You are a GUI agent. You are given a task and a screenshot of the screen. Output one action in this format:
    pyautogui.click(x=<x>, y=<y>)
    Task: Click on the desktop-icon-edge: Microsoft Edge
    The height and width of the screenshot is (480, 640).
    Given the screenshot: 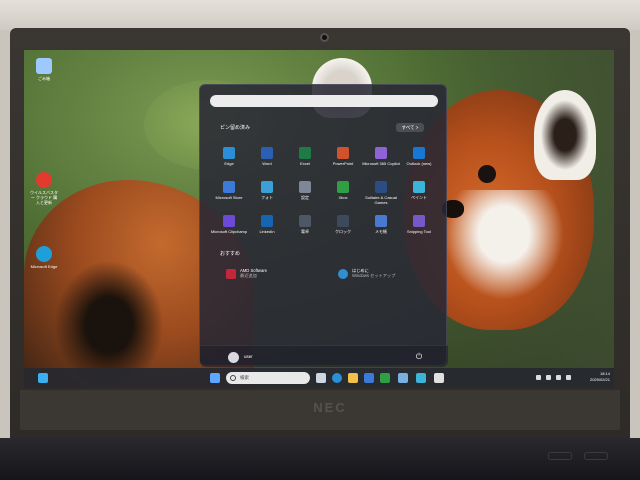 What is the action you would take?
    pyautogui.click(x=44, y=257)
    